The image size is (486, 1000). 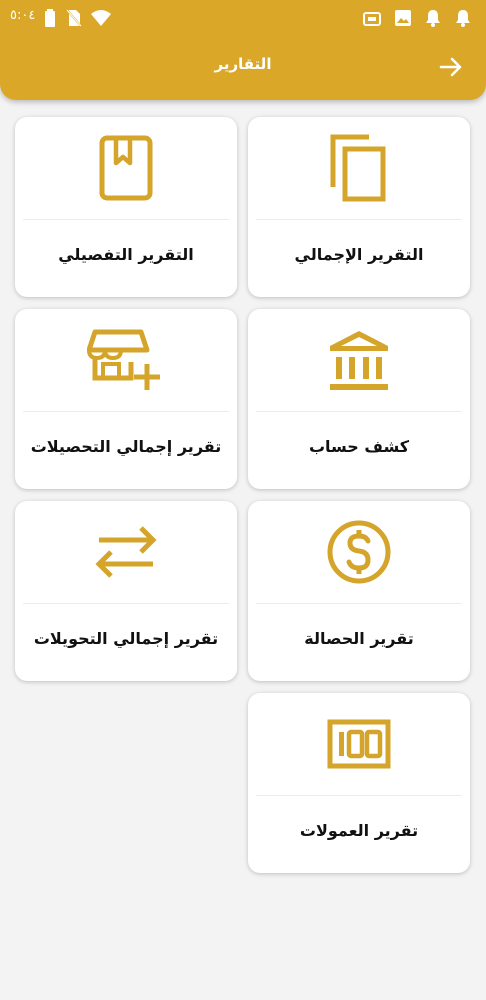 I want to click on card-label: تقرير إجمالي التحصيلات, so click(x=126, y=446).